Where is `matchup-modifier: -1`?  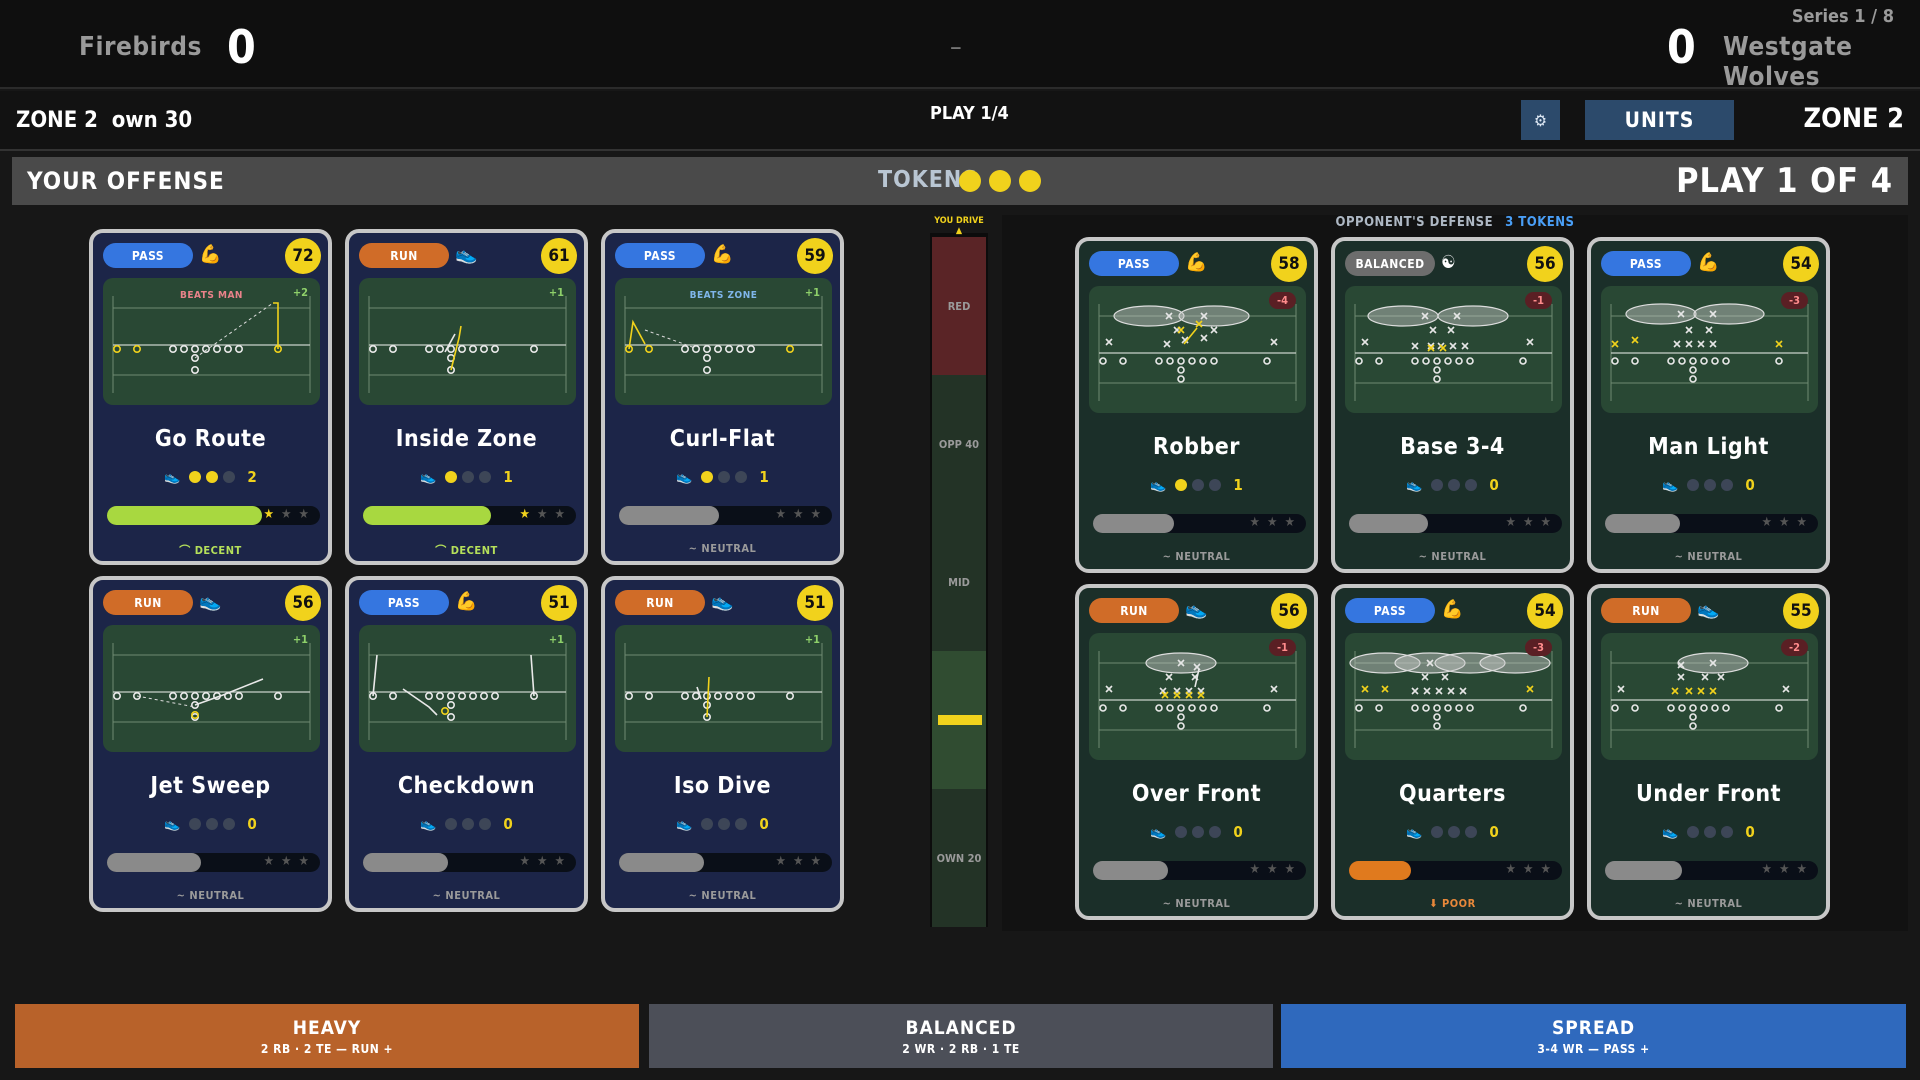
matchup-modifier: -1 is located at coordinates (1538, 300).